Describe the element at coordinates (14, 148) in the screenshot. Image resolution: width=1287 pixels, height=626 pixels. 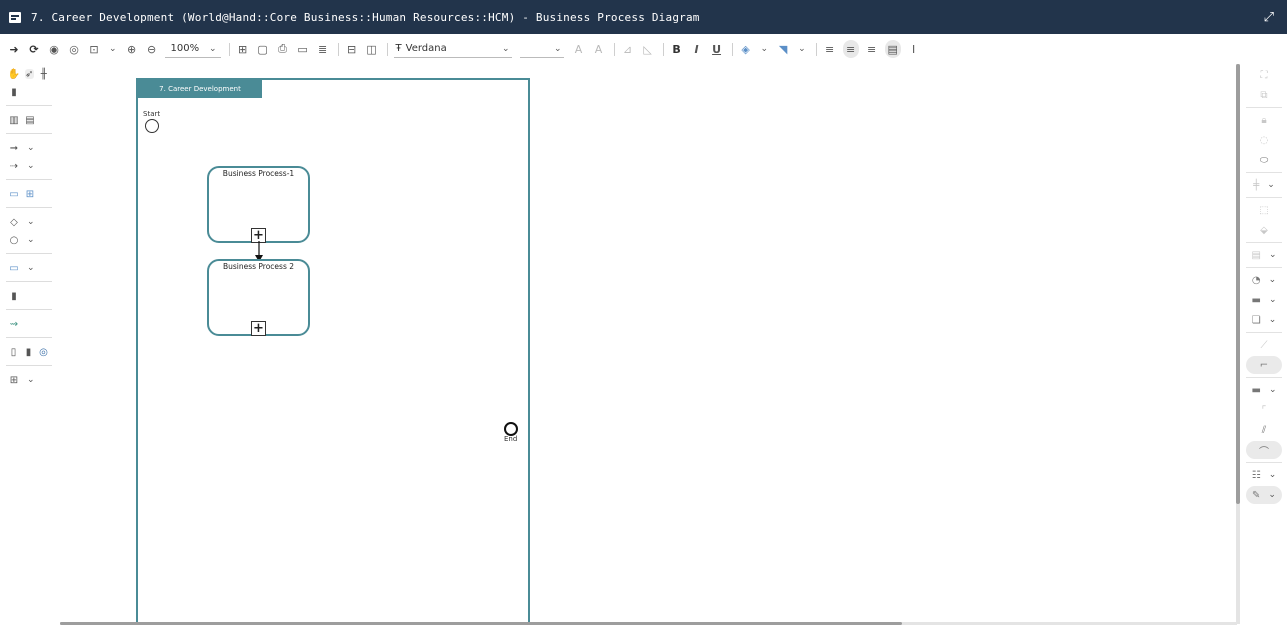
I see `sequence-flow-icon: ➞` at that location.